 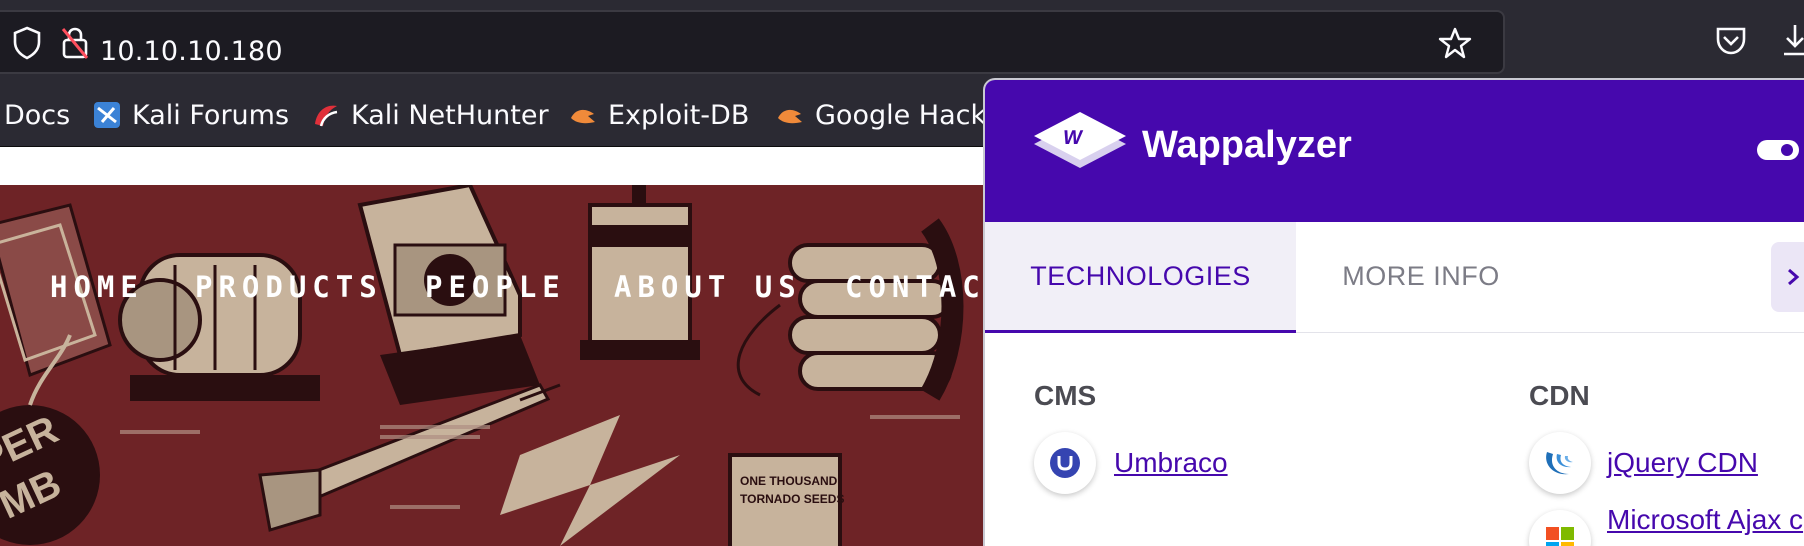 I want to click on page-top-strip, so click(x=500, y=166).